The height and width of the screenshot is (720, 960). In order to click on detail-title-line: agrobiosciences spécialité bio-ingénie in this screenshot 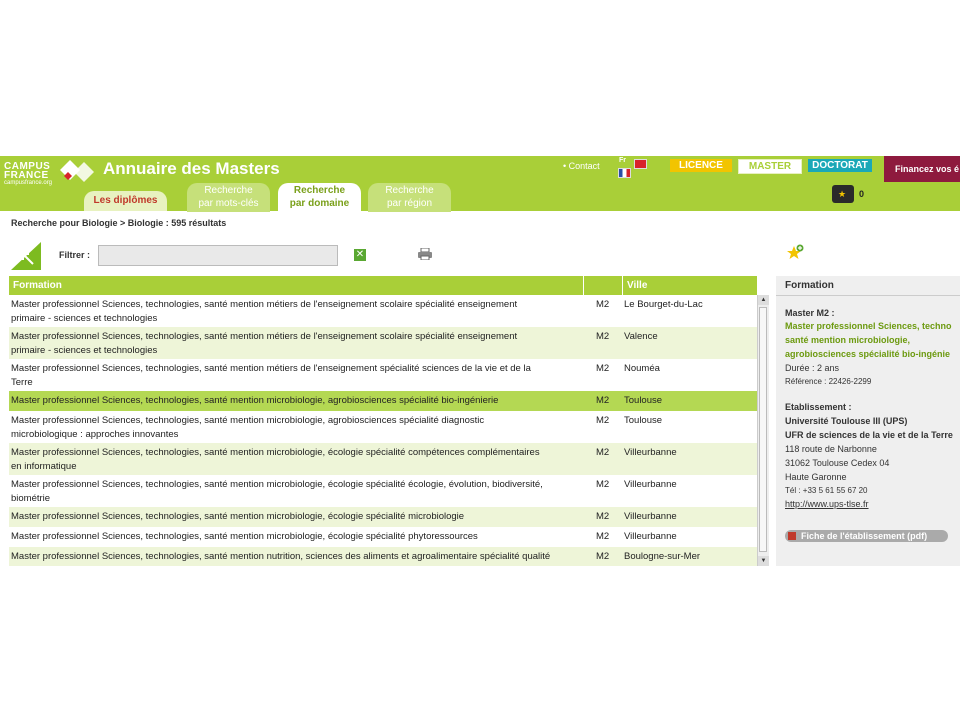, I will do `click(868, 354)`.